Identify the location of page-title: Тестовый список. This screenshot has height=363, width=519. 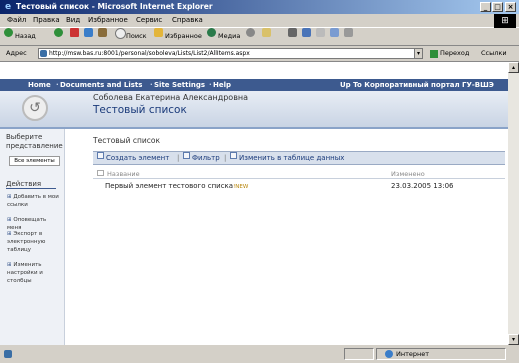
(140, 110).